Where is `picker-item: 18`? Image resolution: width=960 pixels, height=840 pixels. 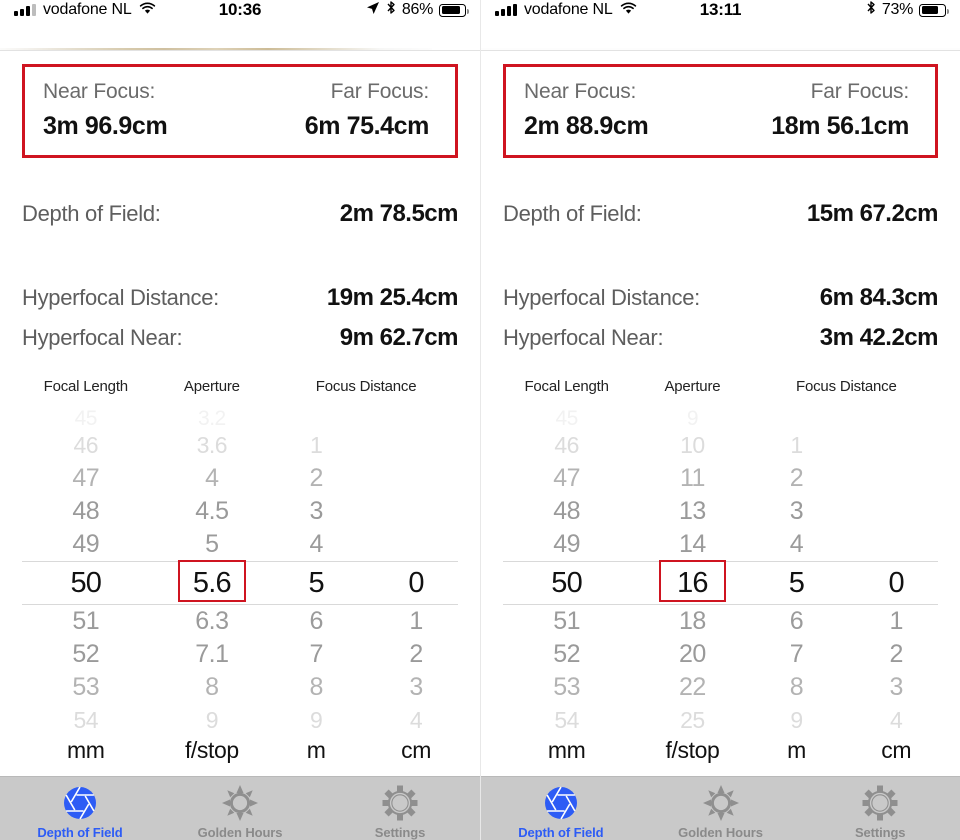
picker-item: 18 is located at coordinates (692, 621).